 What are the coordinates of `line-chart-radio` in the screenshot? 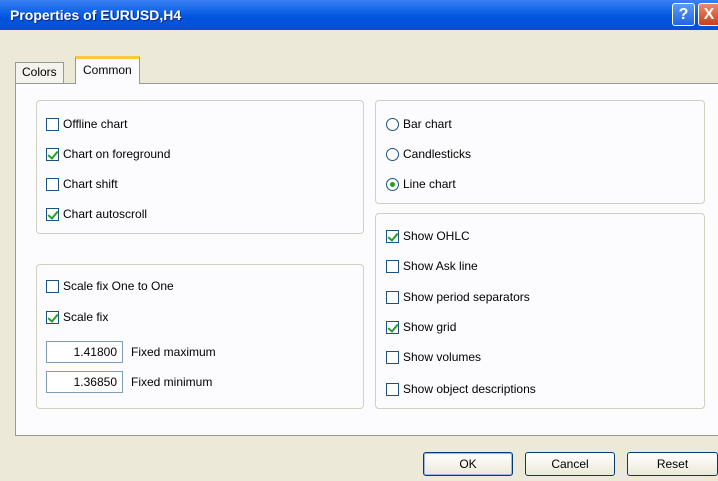 It's located at (392, 184).